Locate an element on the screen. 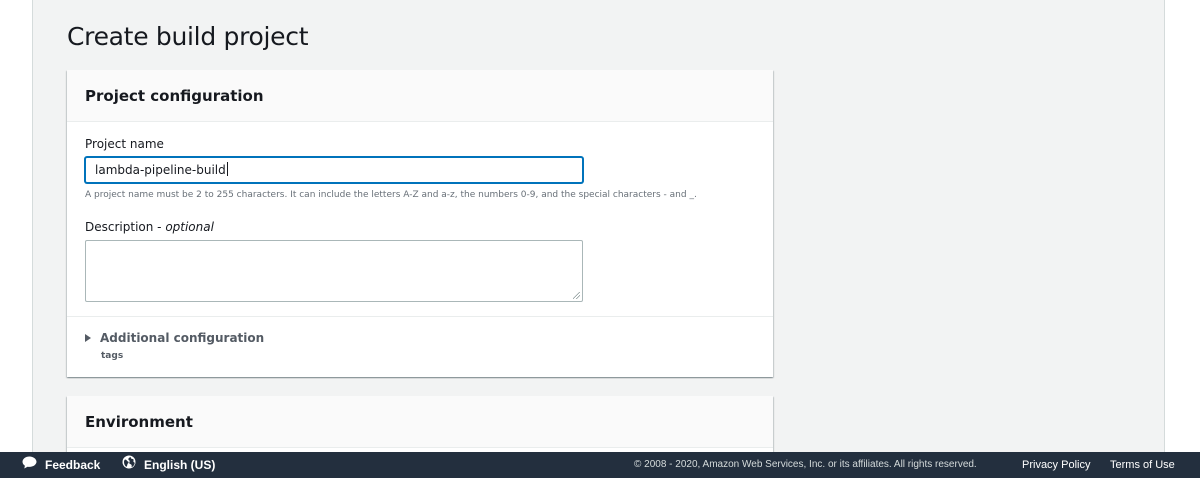 This screenshot has height=478, width=1200. globe-icon is located at coordinates (129, 465).